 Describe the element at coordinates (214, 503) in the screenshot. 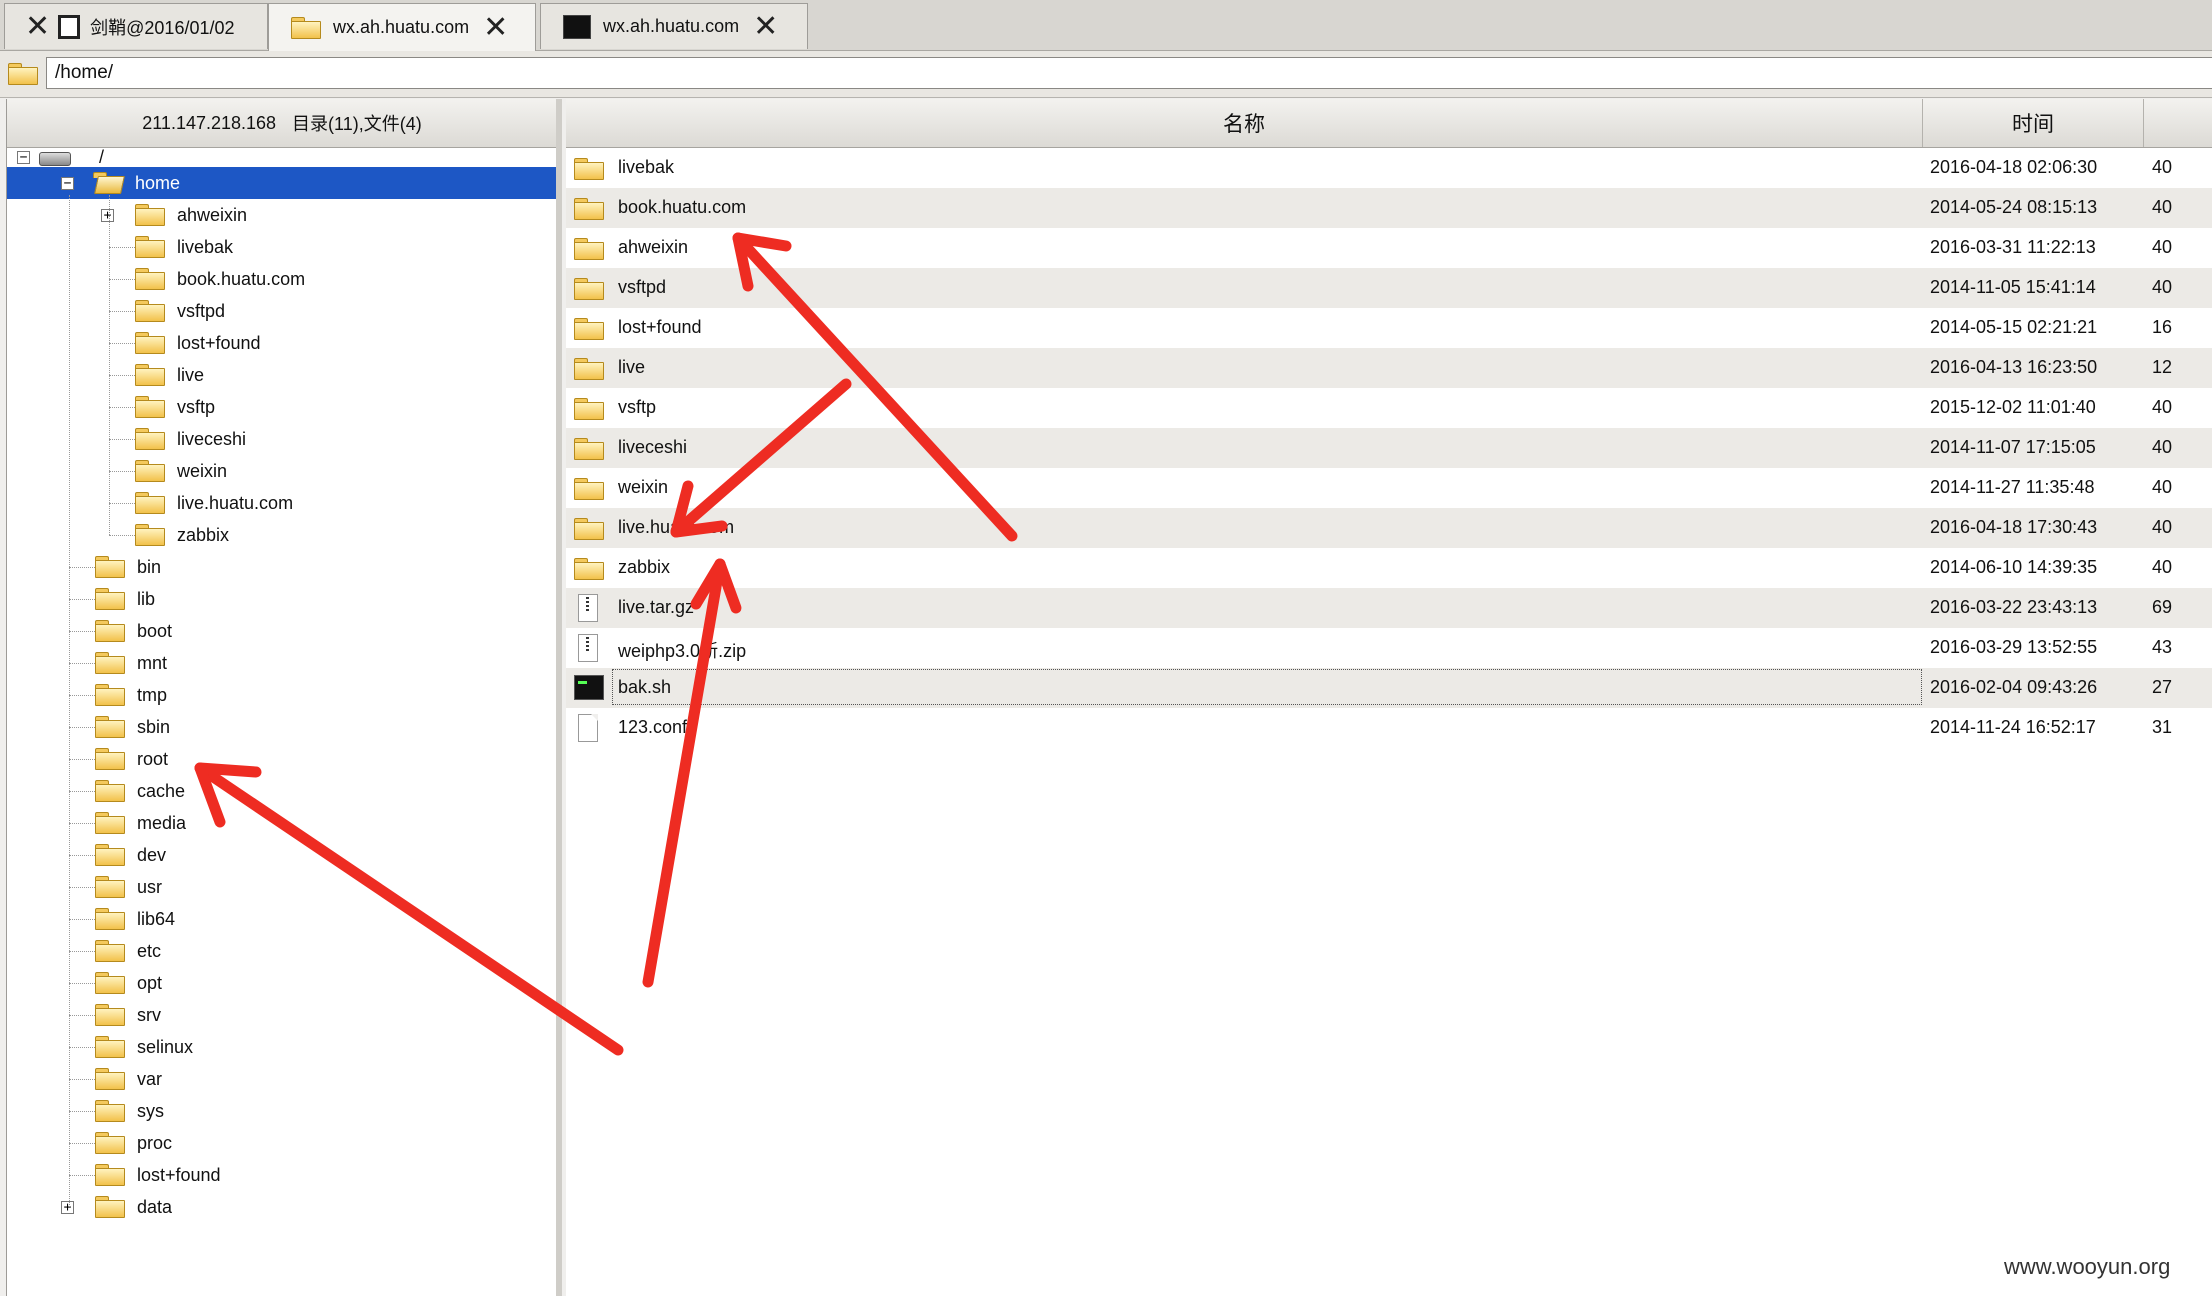

I see `tree-node: live.huatu.com` at that location.